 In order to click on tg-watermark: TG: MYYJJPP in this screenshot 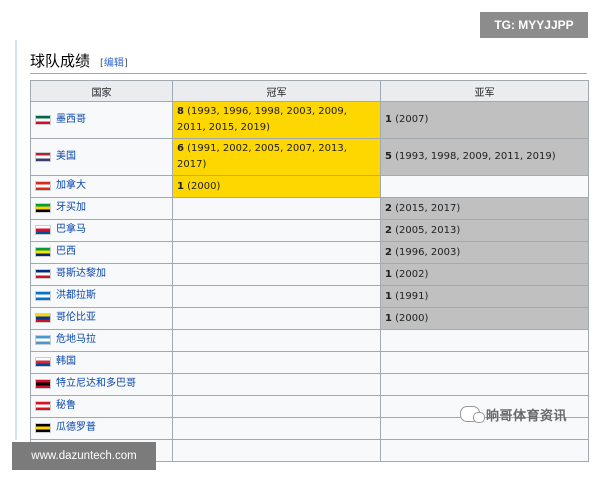, I will do `click(534, 25)`.